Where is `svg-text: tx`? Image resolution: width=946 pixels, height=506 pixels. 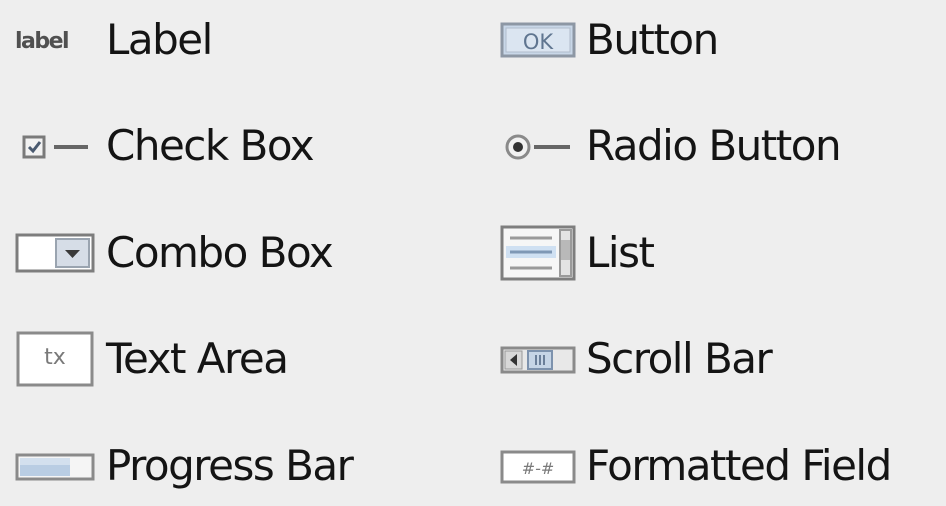
svg-text: tx is located at coordinates (55, 357).